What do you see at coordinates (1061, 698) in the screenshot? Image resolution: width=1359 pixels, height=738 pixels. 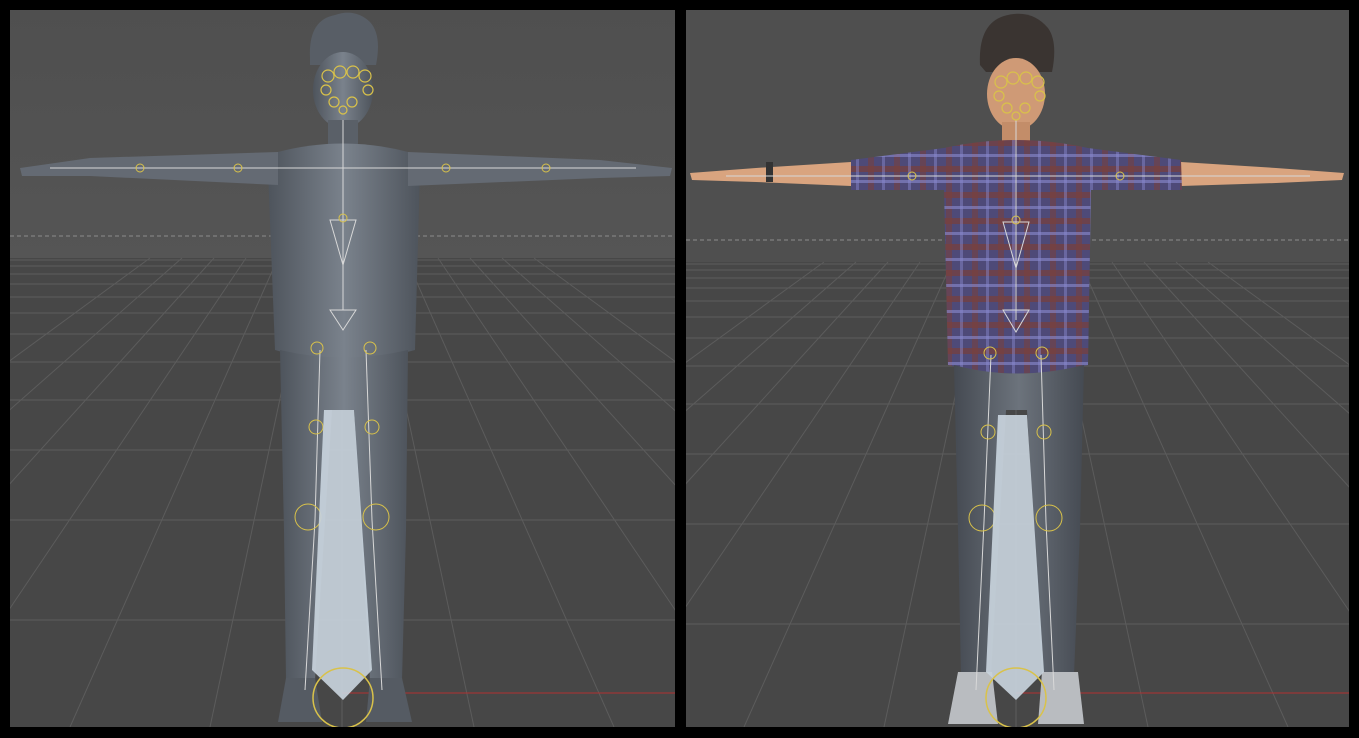 I see `right-shoe` at bounding box center [1061, 698].